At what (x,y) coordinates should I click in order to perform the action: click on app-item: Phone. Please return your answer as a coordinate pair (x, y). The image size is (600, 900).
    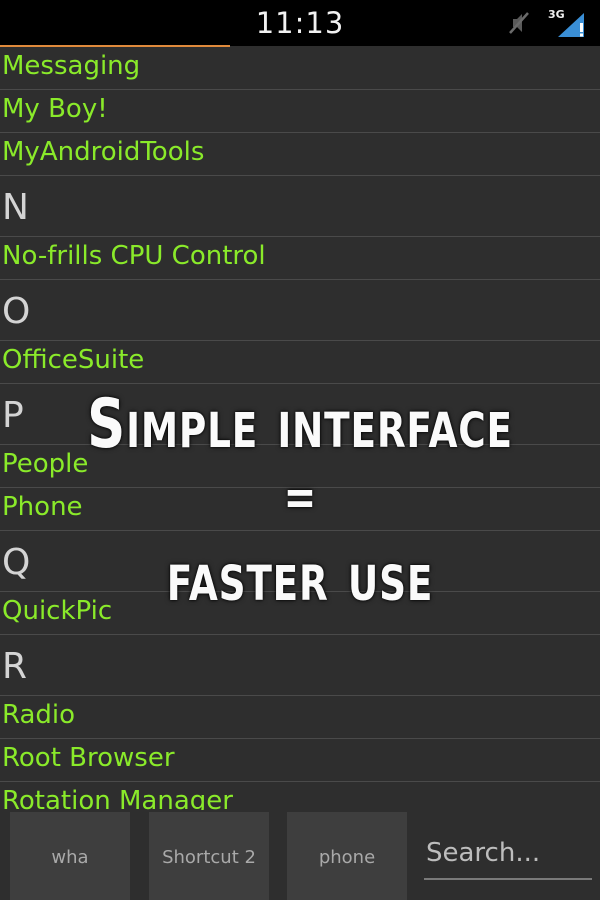
    Looking at the image, I should click on (300, 509).